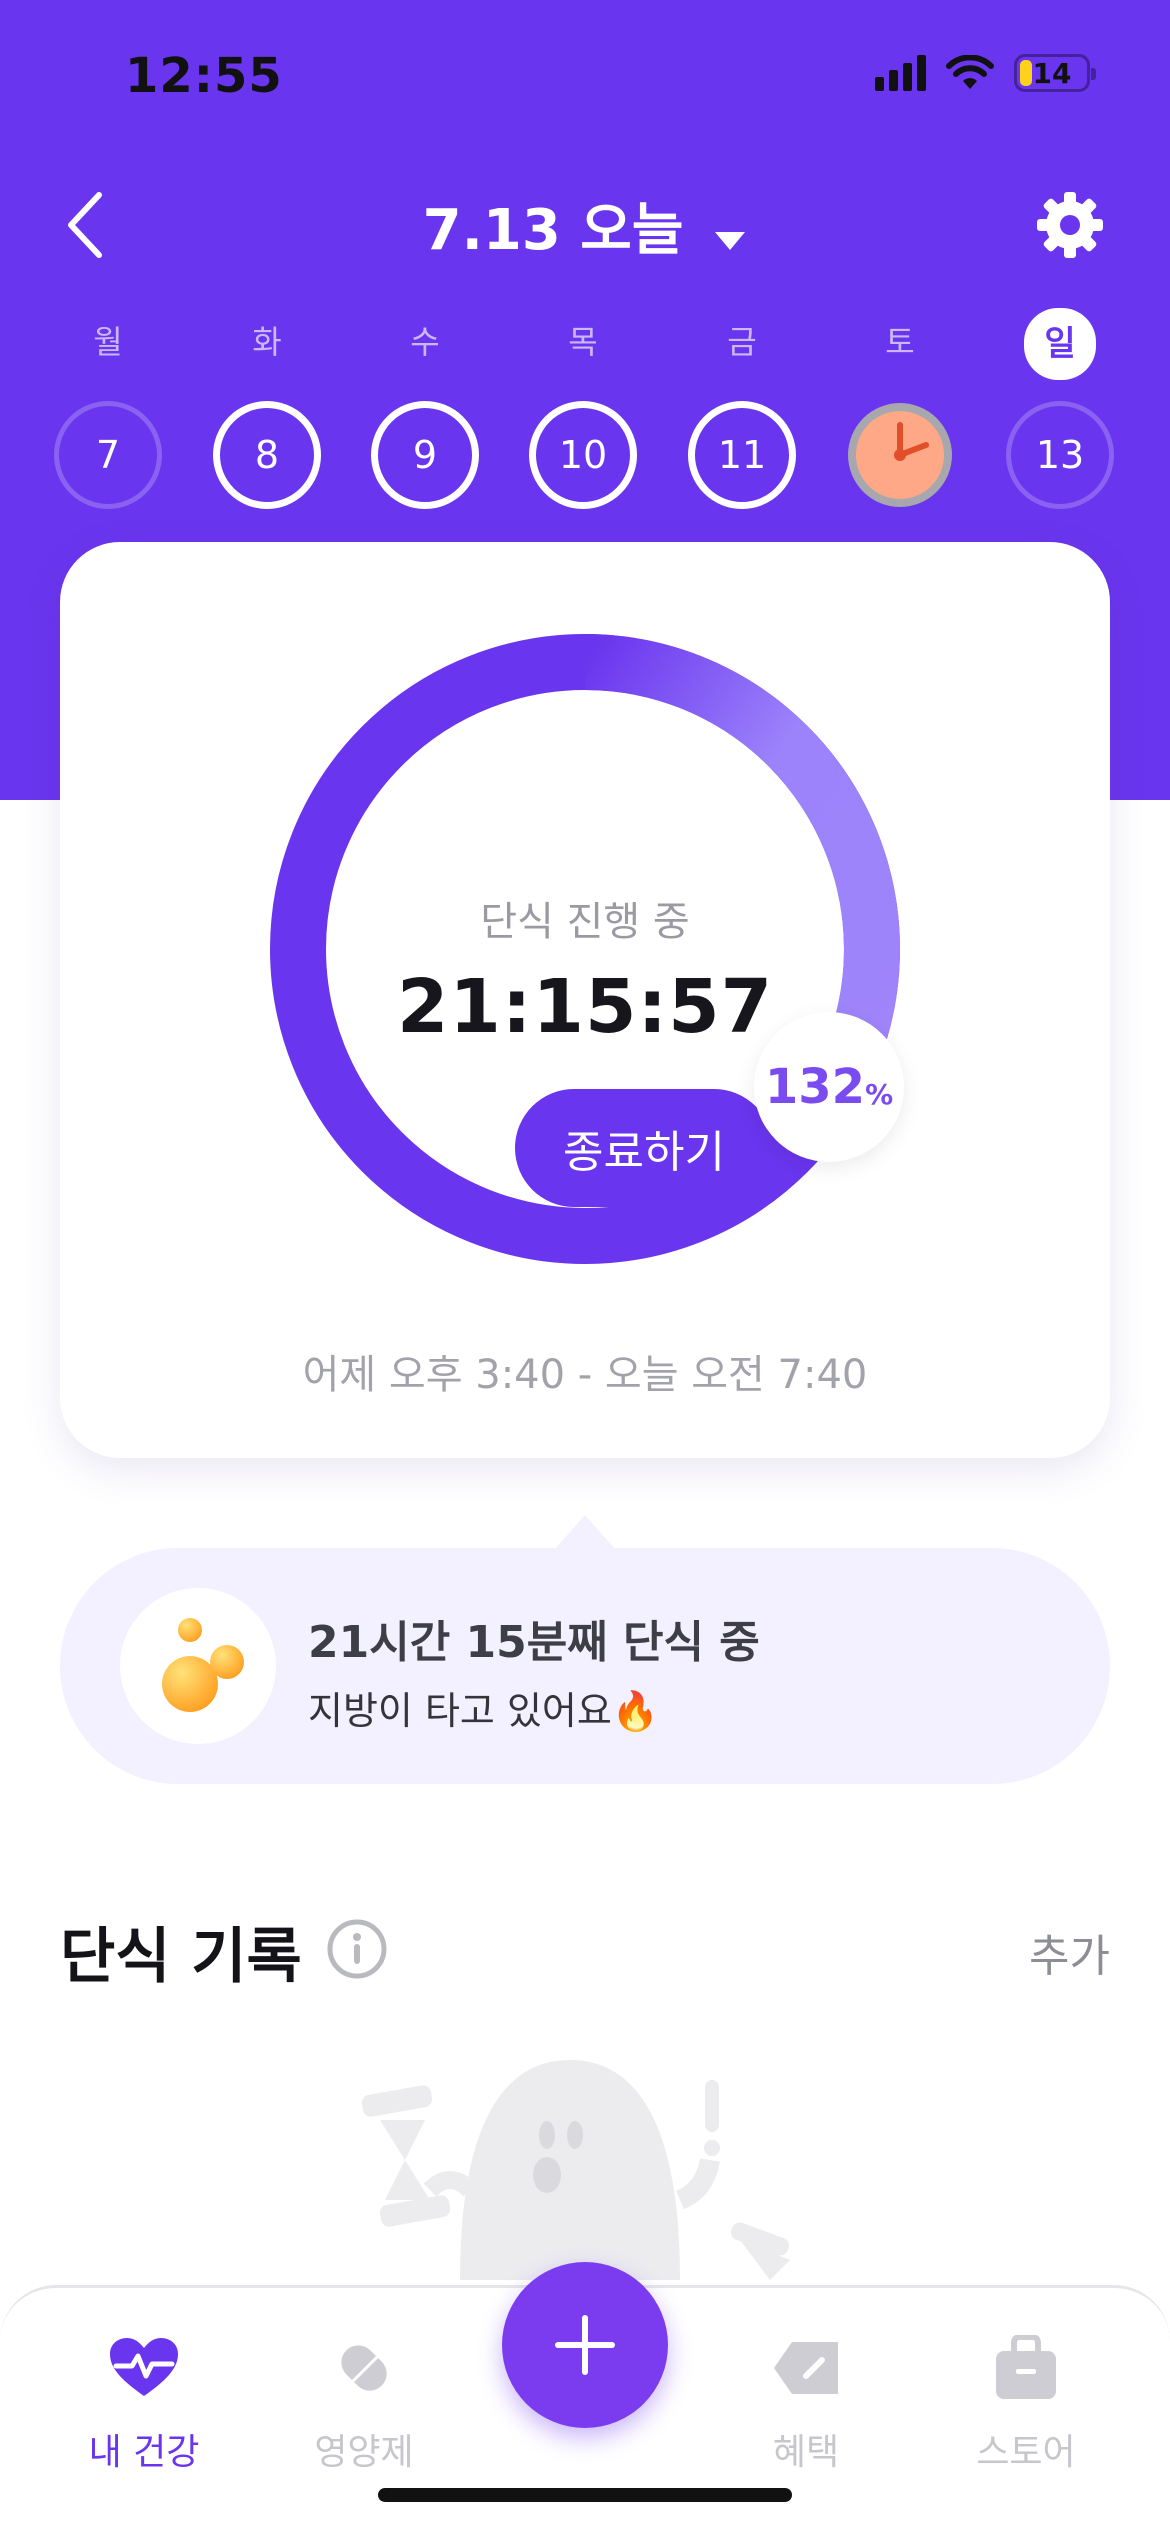 The height and width of the screenshot is (2532, 1170). What do you see at coordinates (742, 342) in the screenshot?
I see `weekday-label-fri: 금` at bounding box center [742, 342].